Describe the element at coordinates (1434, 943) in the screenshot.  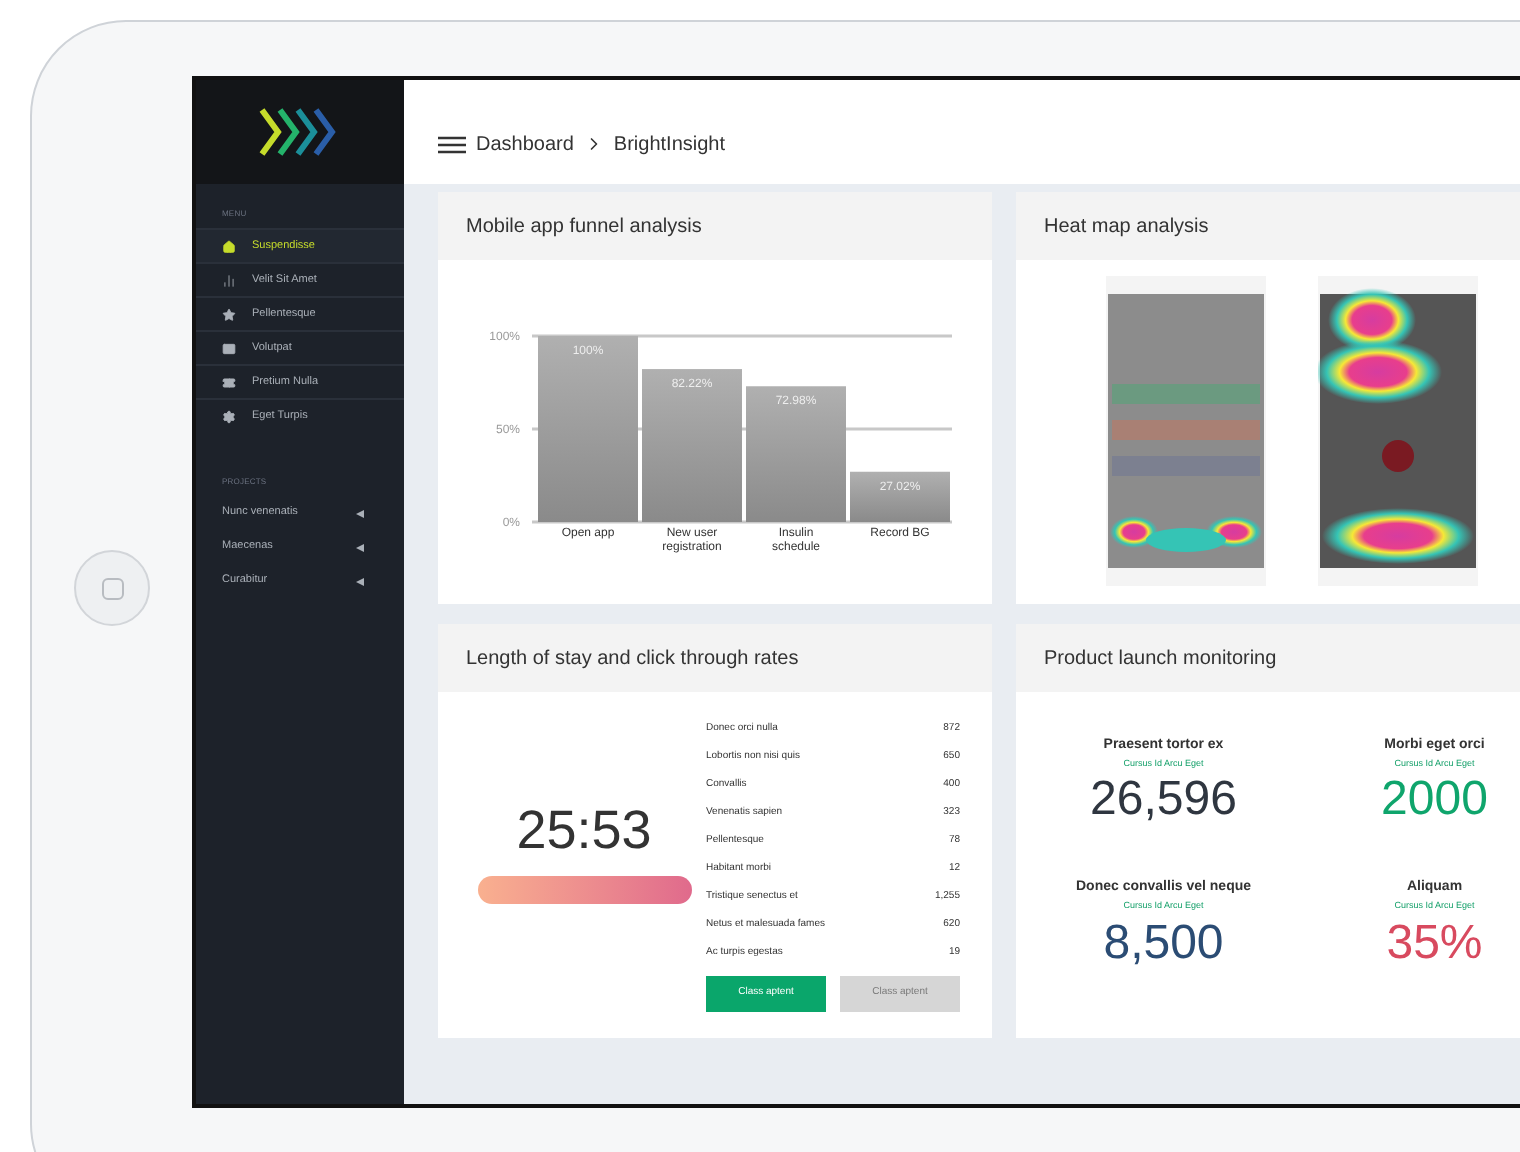
I see `metric-value: 35%` at that location.